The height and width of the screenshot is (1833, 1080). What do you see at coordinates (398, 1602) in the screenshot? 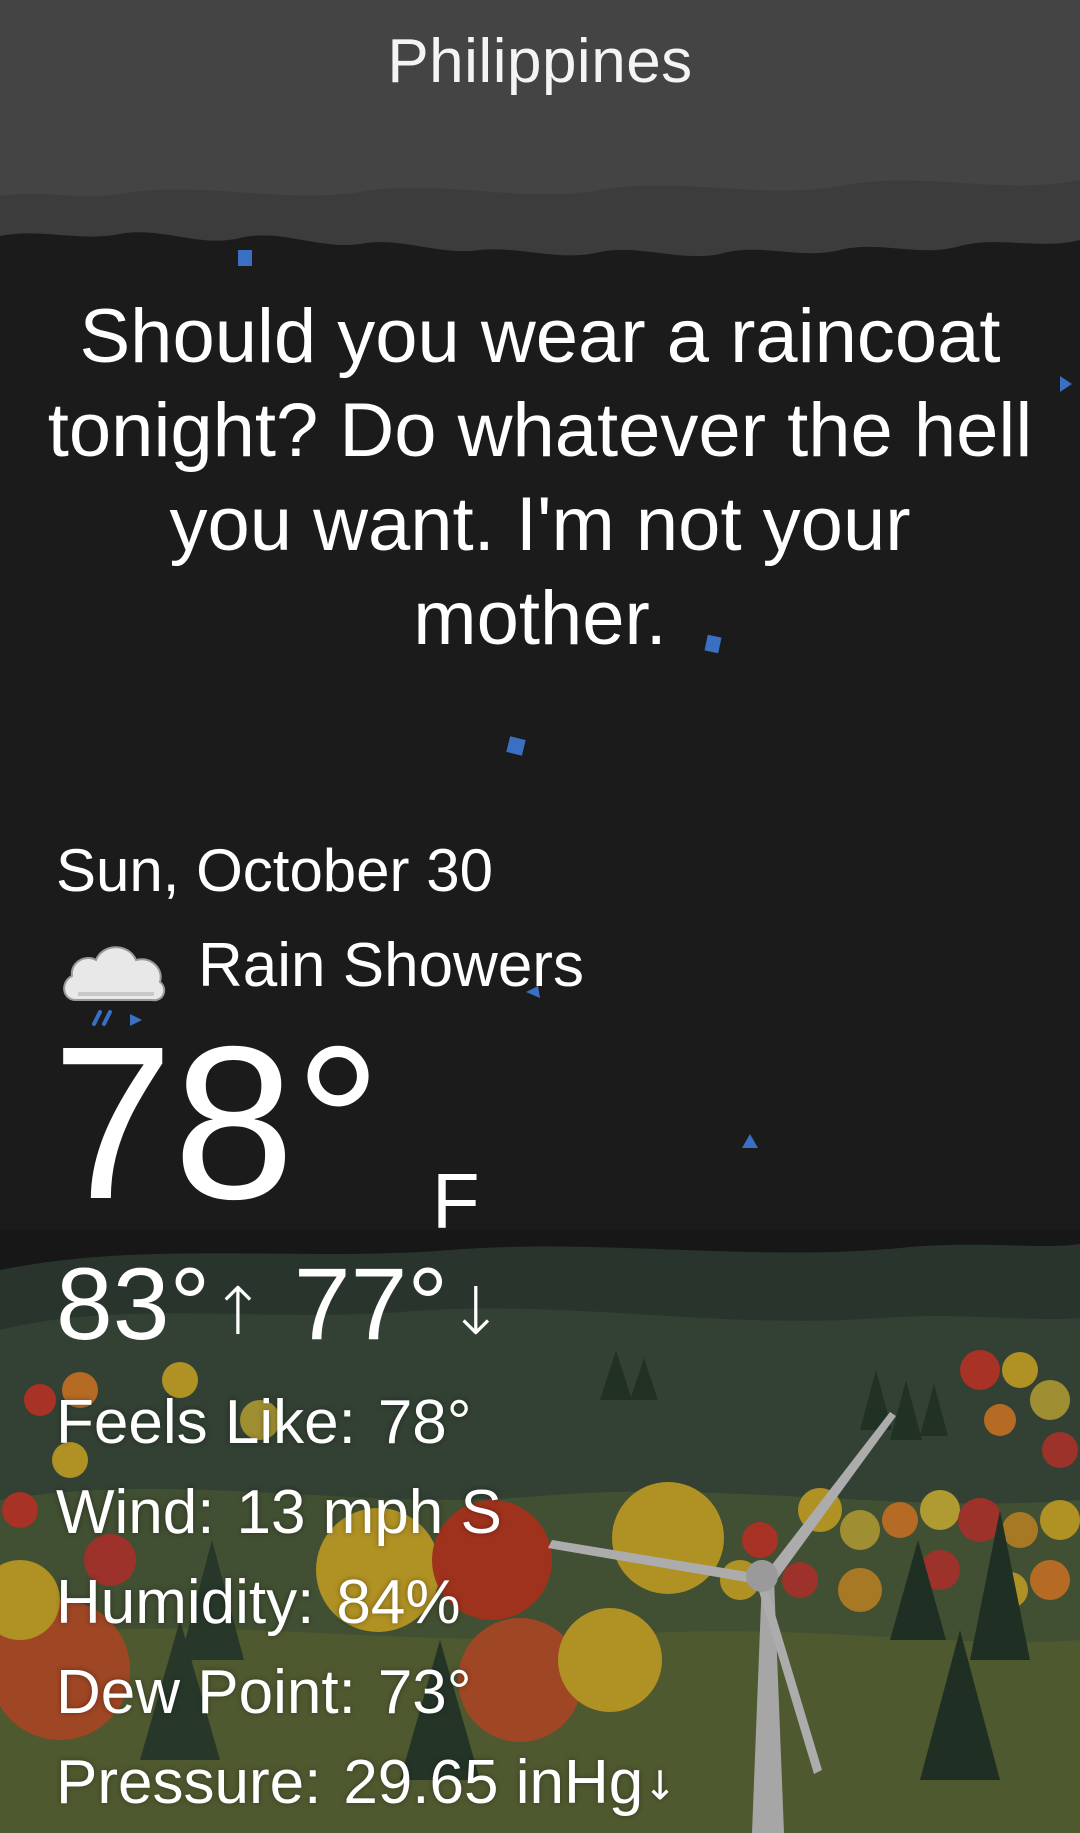
I see `detail-value: 84%` at bounding box center [398, 1602].